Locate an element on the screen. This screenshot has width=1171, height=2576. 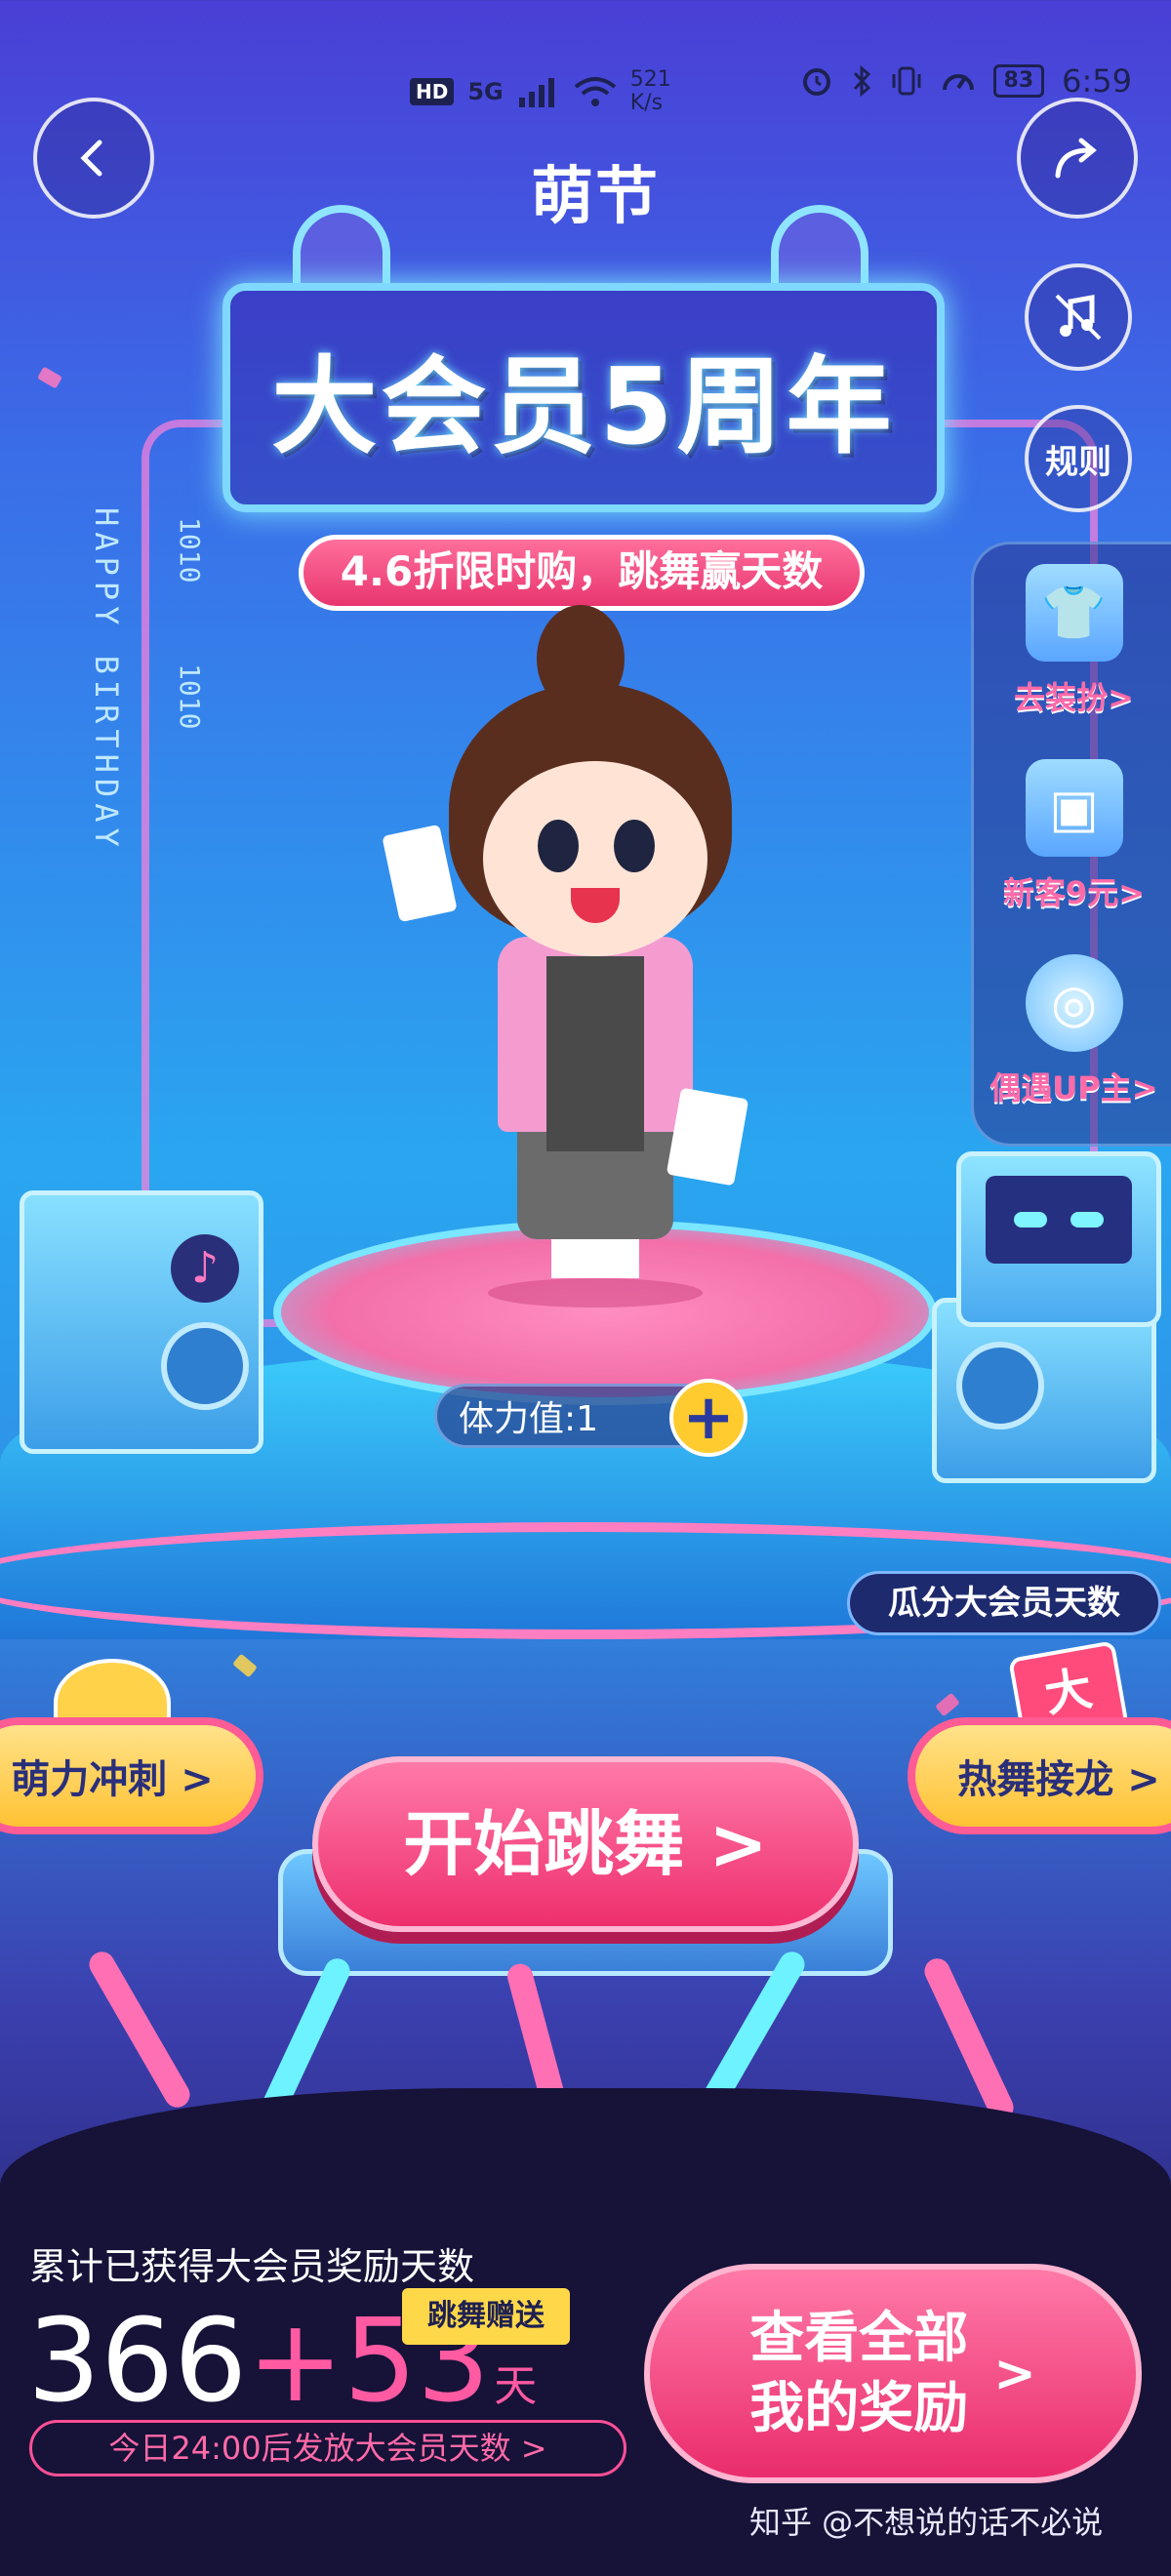
signal-icon is located at coordinates (536, 92).